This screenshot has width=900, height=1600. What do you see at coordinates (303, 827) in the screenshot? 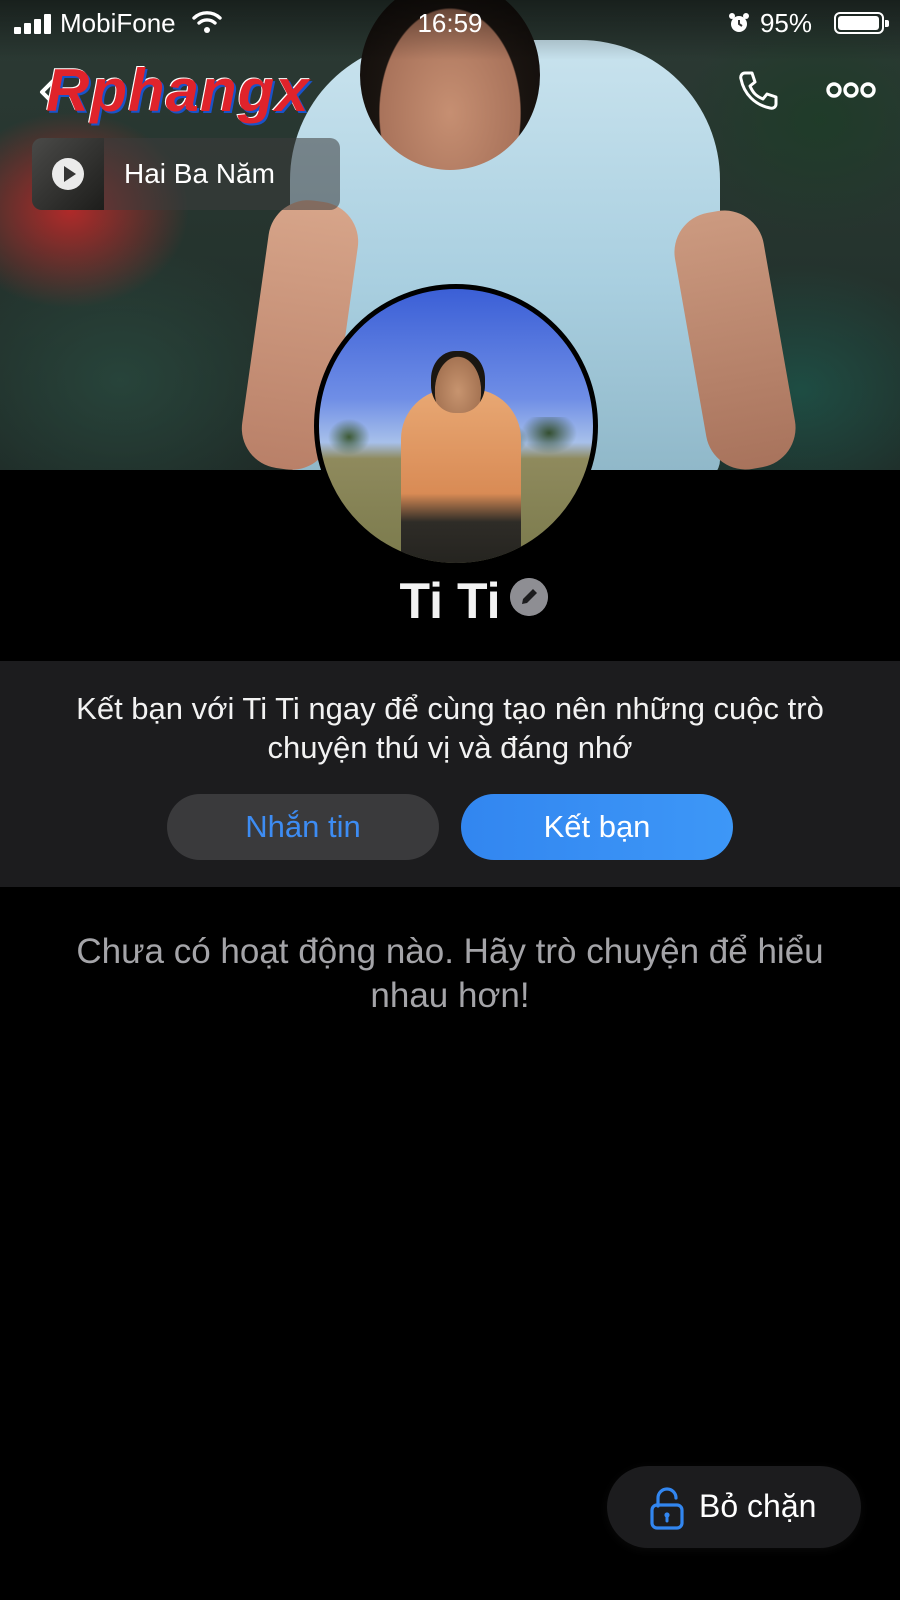
I see `message-button: Nhắn tin` at bounding box center [303, 827].